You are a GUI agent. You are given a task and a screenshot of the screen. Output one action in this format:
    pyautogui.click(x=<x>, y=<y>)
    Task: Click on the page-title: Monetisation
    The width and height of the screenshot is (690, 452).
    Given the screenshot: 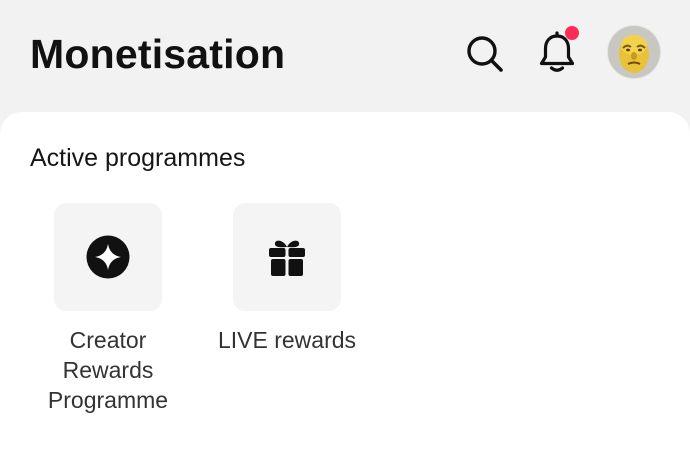 What is the action you would take?
    pyautogui.click(x=158, y=54)
    